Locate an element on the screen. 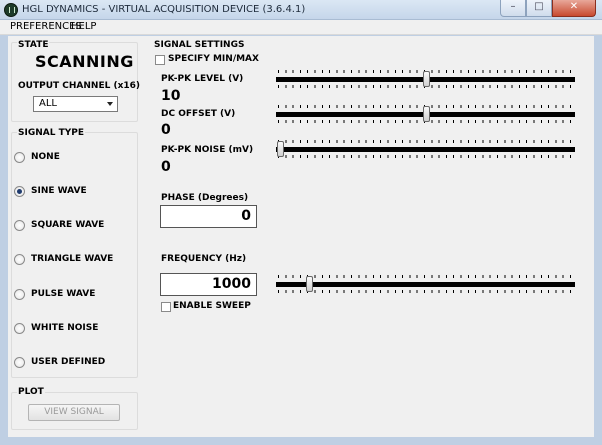  dc-offset-slider is located at coordinates (425, 114).